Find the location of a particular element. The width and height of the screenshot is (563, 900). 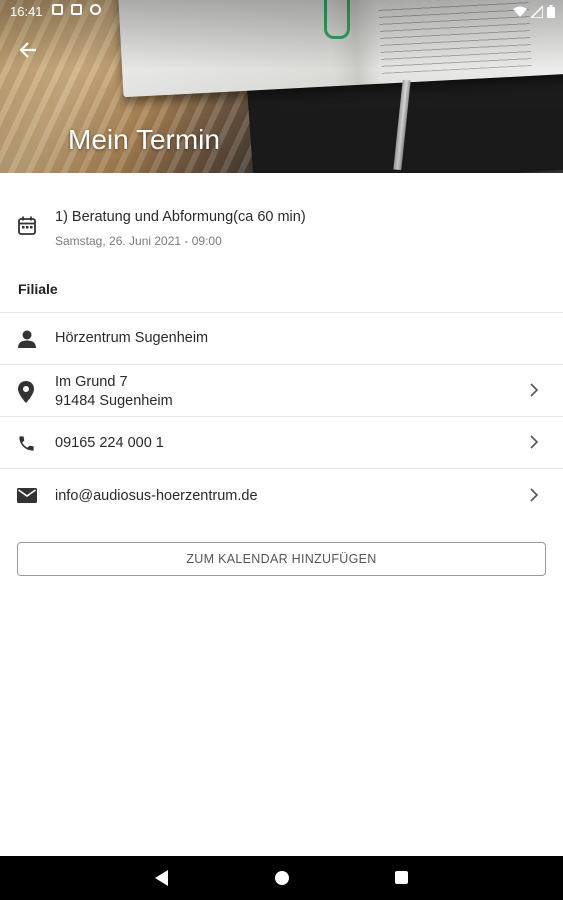

address-text: Im Grund 7 91484 Sugenheim is located at coordinates (114, 392).